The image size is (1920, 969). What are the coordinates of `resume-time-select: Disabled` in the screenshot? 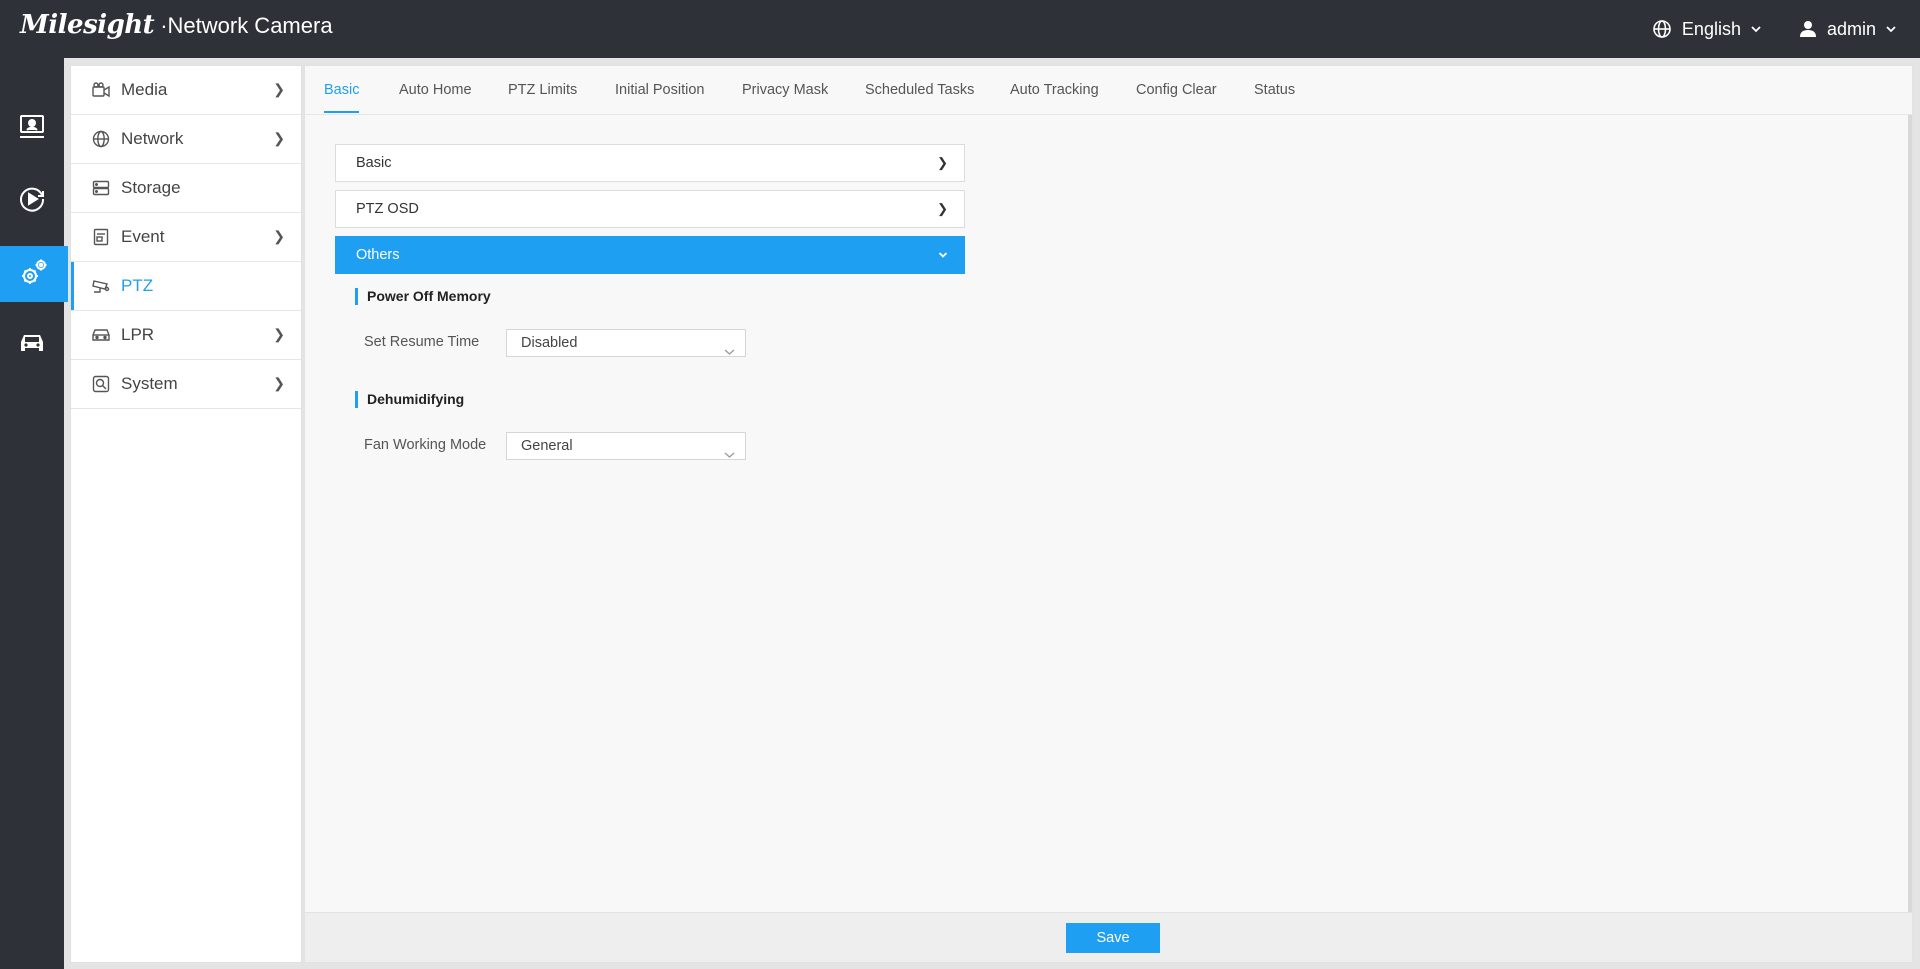 It's located at (626, 343).